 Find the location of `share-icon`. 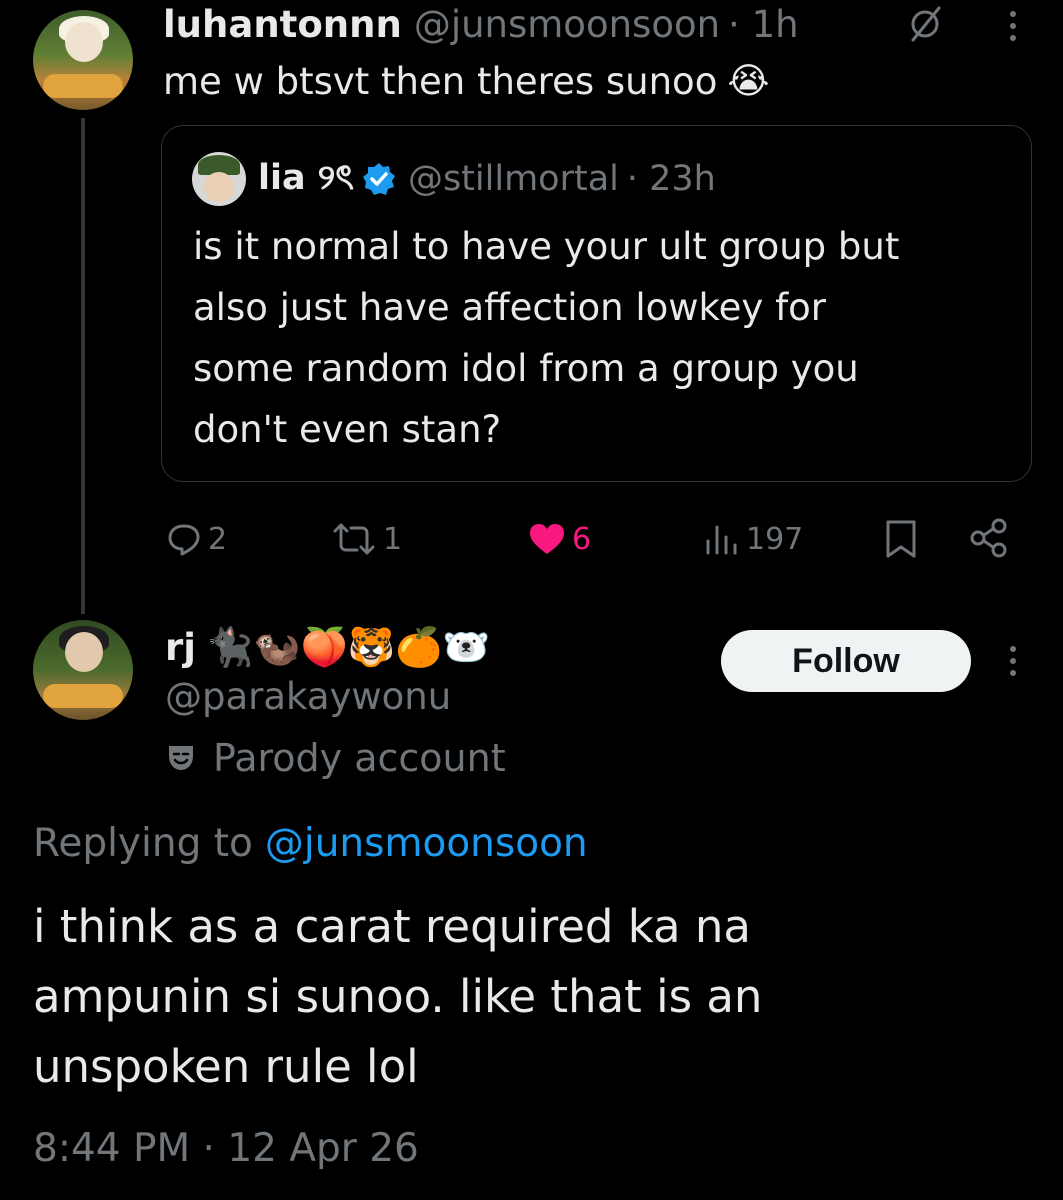

share-icon is located at coordinates (989, 540).